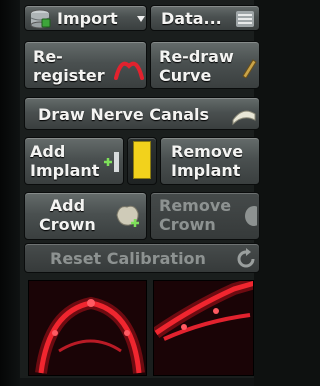 The image size is (320, 386). Describe the element at coordinates (129, 70) in the screenshot. I see `register-icon` at that location.